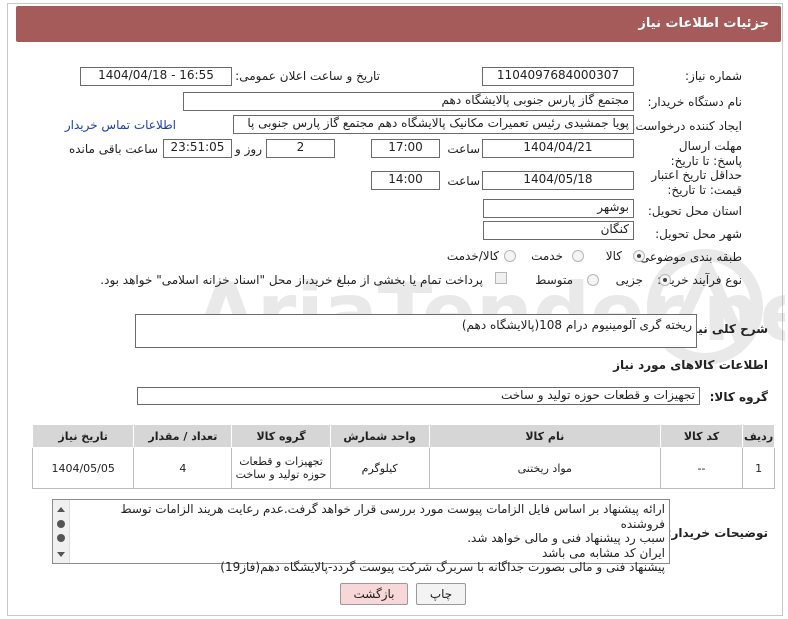 Image resolution: width=788 pixels, height=619 pixels. Describe the element at coordinates (713, 76) in the screenshot. I see `need-number-label: شماره نیاز:` at that location.